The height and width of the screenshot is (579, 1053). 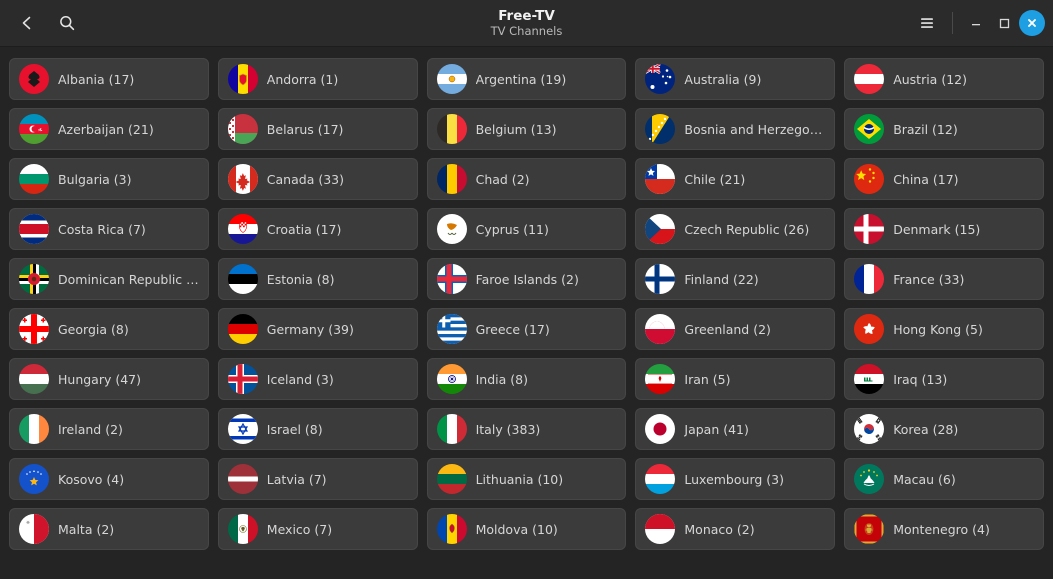 What do you see at coordinates (735, 179) in the screenshot?
I see `country-card: Chile (21)` at bounding box center [735, 179].